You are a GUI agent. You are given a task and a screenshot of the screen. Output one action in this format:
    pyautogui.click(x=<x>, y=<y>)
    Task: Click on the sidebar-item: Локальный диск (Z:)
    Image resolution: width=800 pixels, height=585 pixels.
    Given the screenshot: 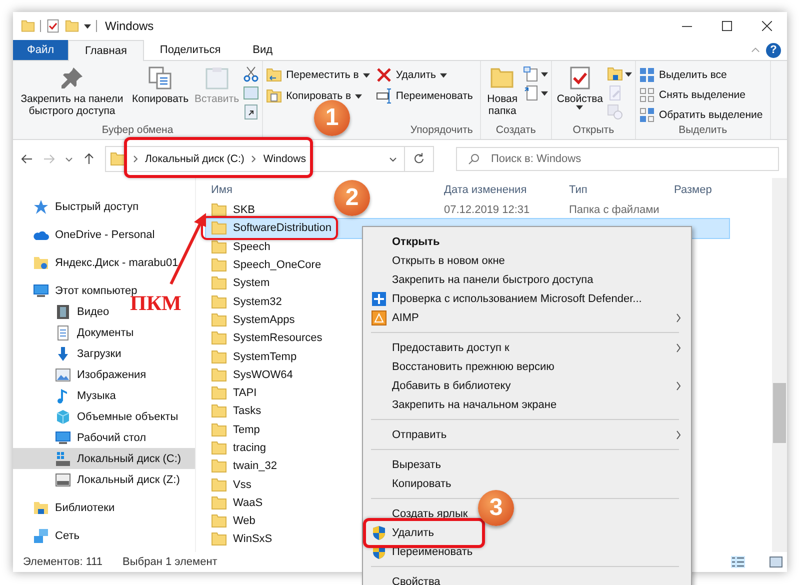 What is the action you would take?
    pyautogui.click(x=128, y=480)
    